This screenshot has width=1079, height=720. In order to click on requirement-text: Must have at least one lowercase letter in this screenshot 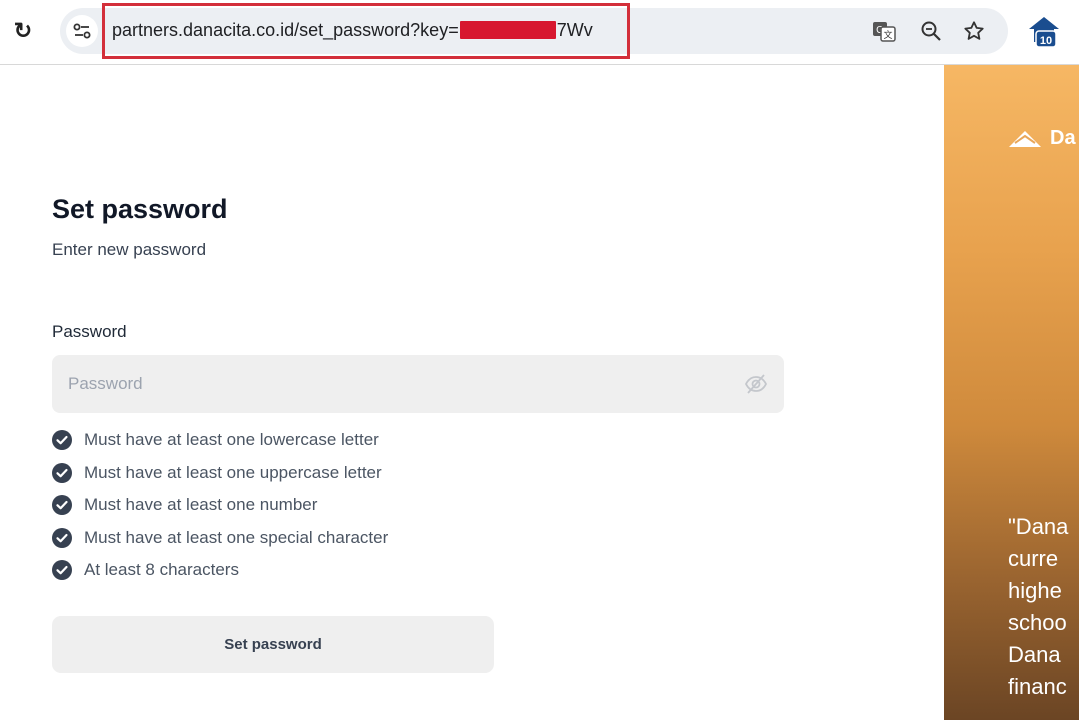, I will do `click(231, 440)`.